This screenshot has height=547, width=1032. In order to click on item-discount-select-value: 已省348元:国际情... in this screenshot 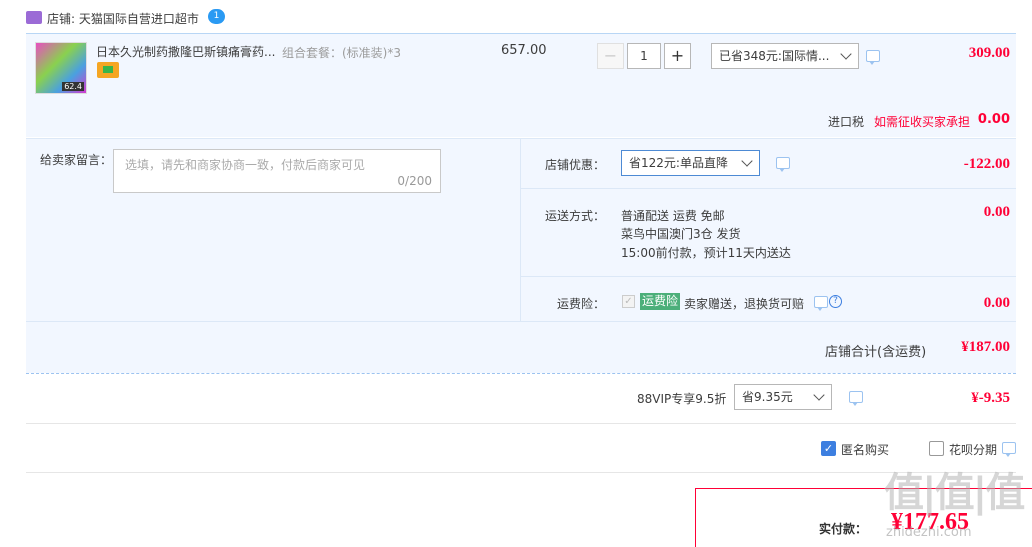, I will do `click(774, 56)`.